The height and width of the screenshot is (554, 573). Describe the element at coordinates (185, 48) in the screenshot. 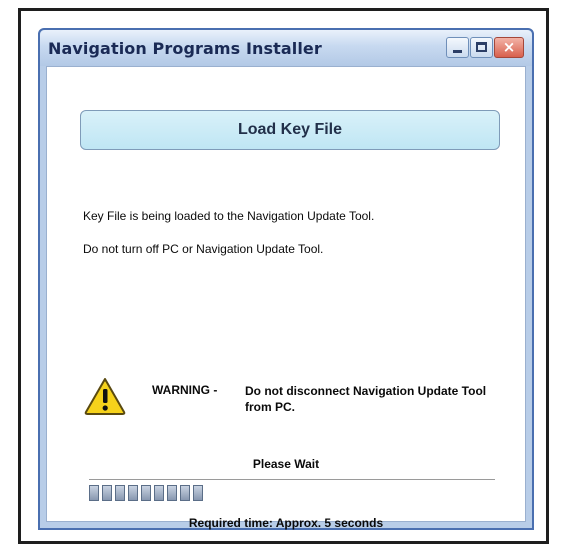

I see `window-title: Navigation Programs Installer` at that location.